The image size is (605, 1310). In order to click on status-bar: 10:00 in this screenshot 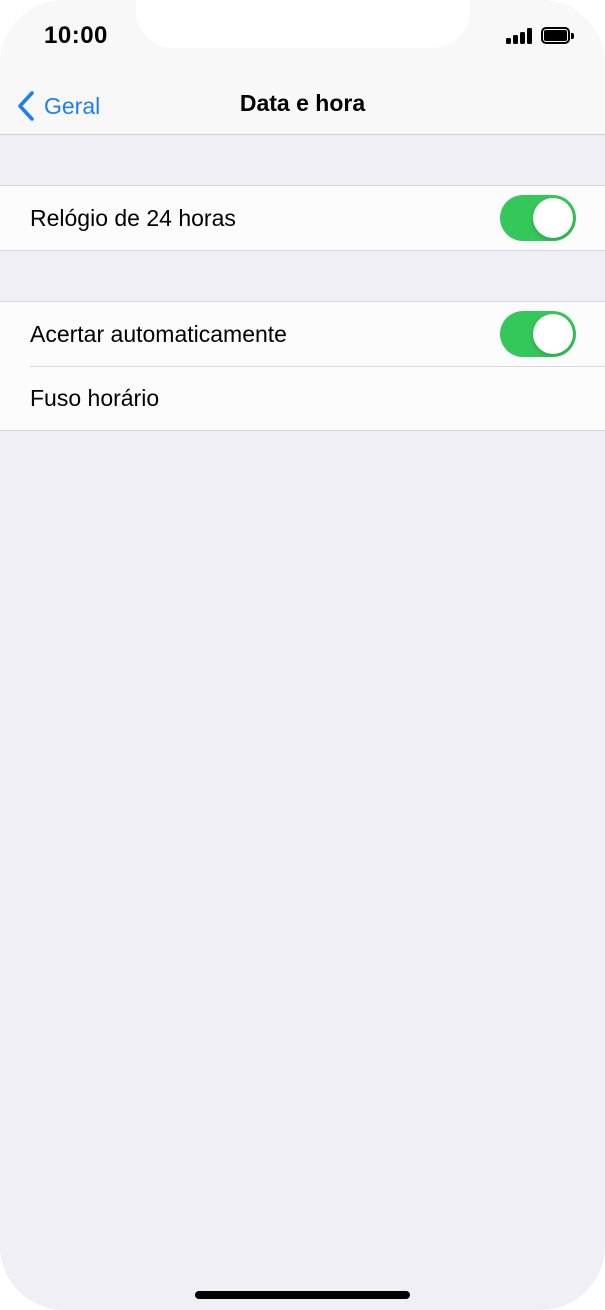, I will do `click(302, 39)`.